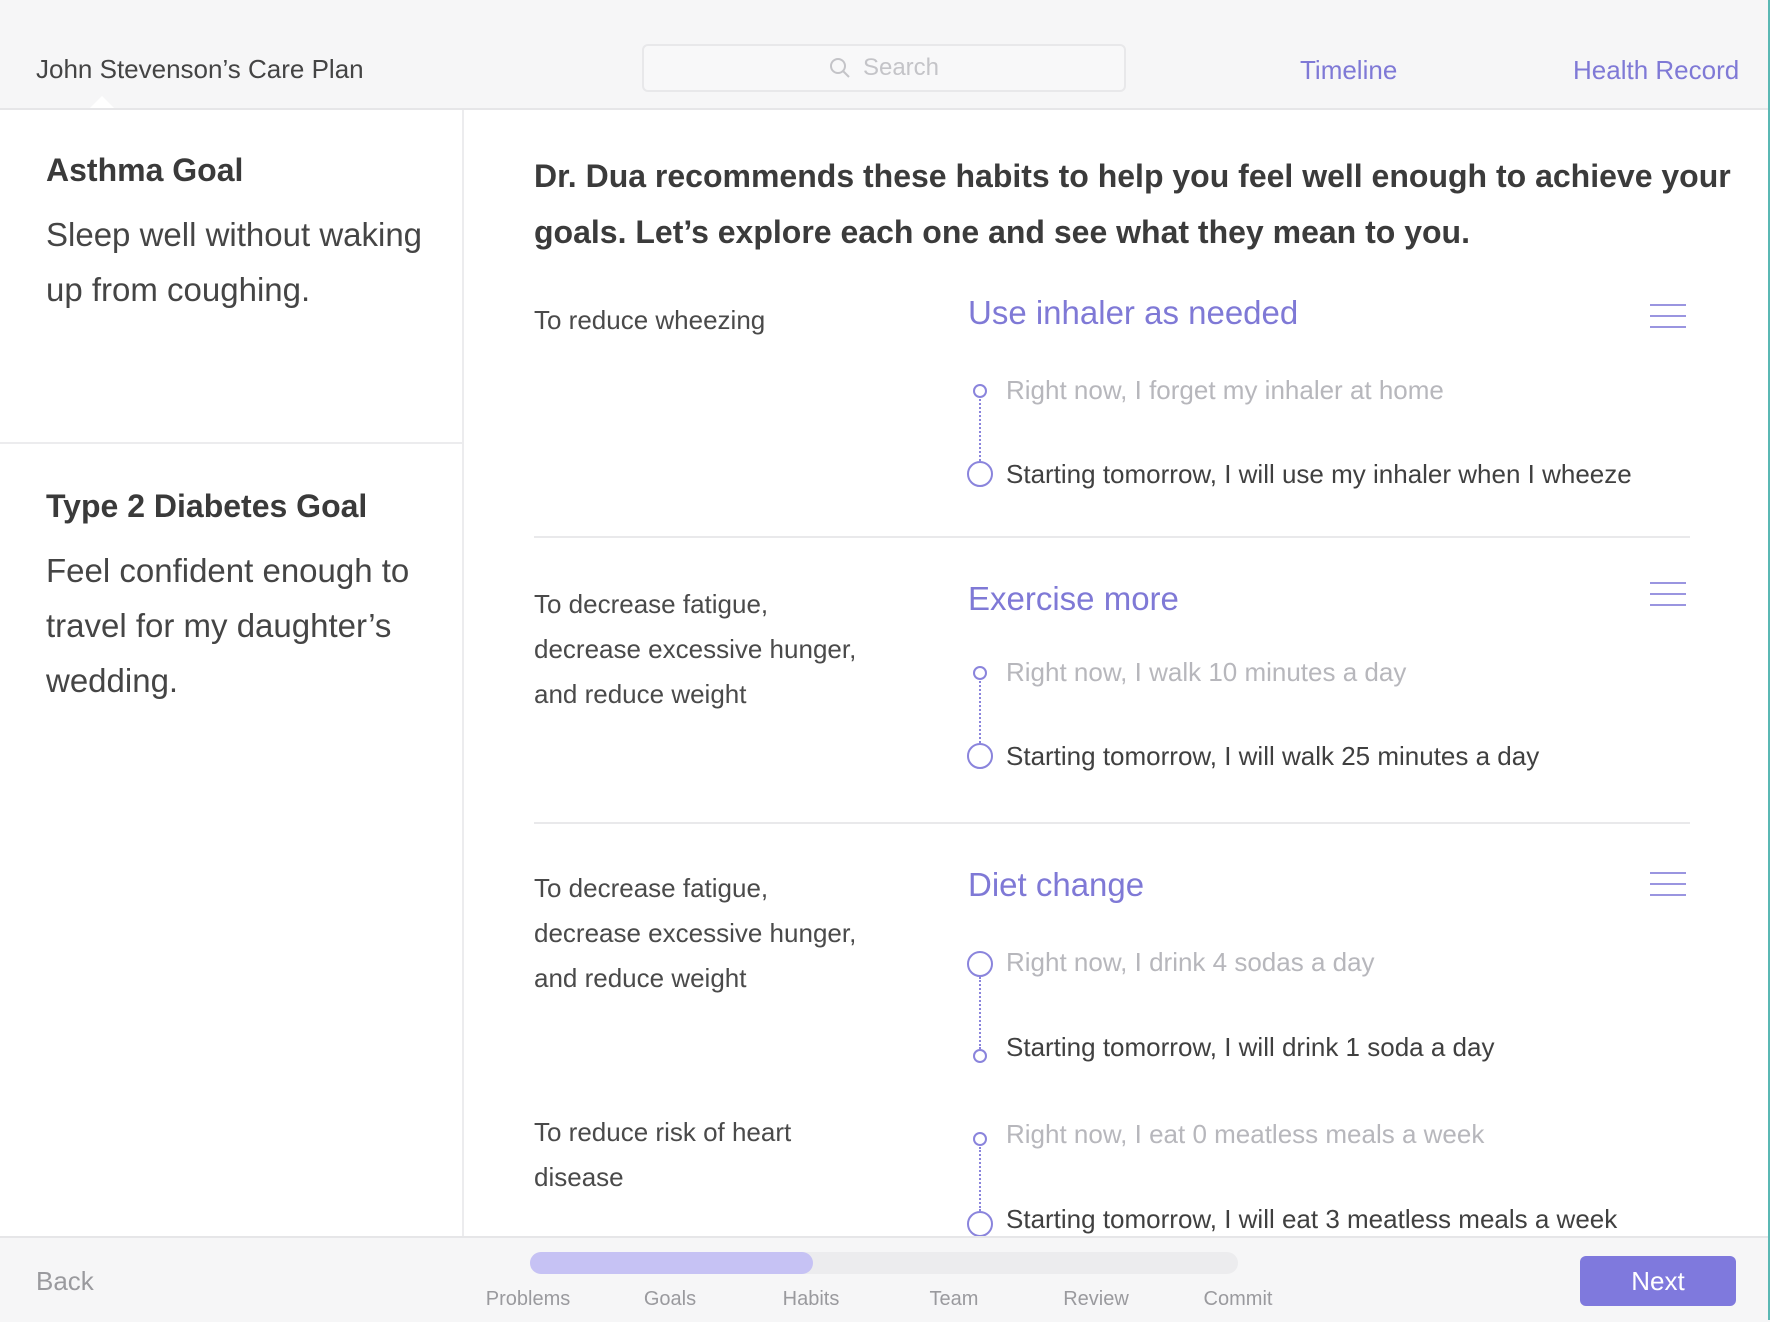 The width and height of the screenshot is (1770, 1322). What do you see at coordinates (670, 1299) in the screenshot?
I see `step-goals: Goals` at bounding box center [670, 1299].